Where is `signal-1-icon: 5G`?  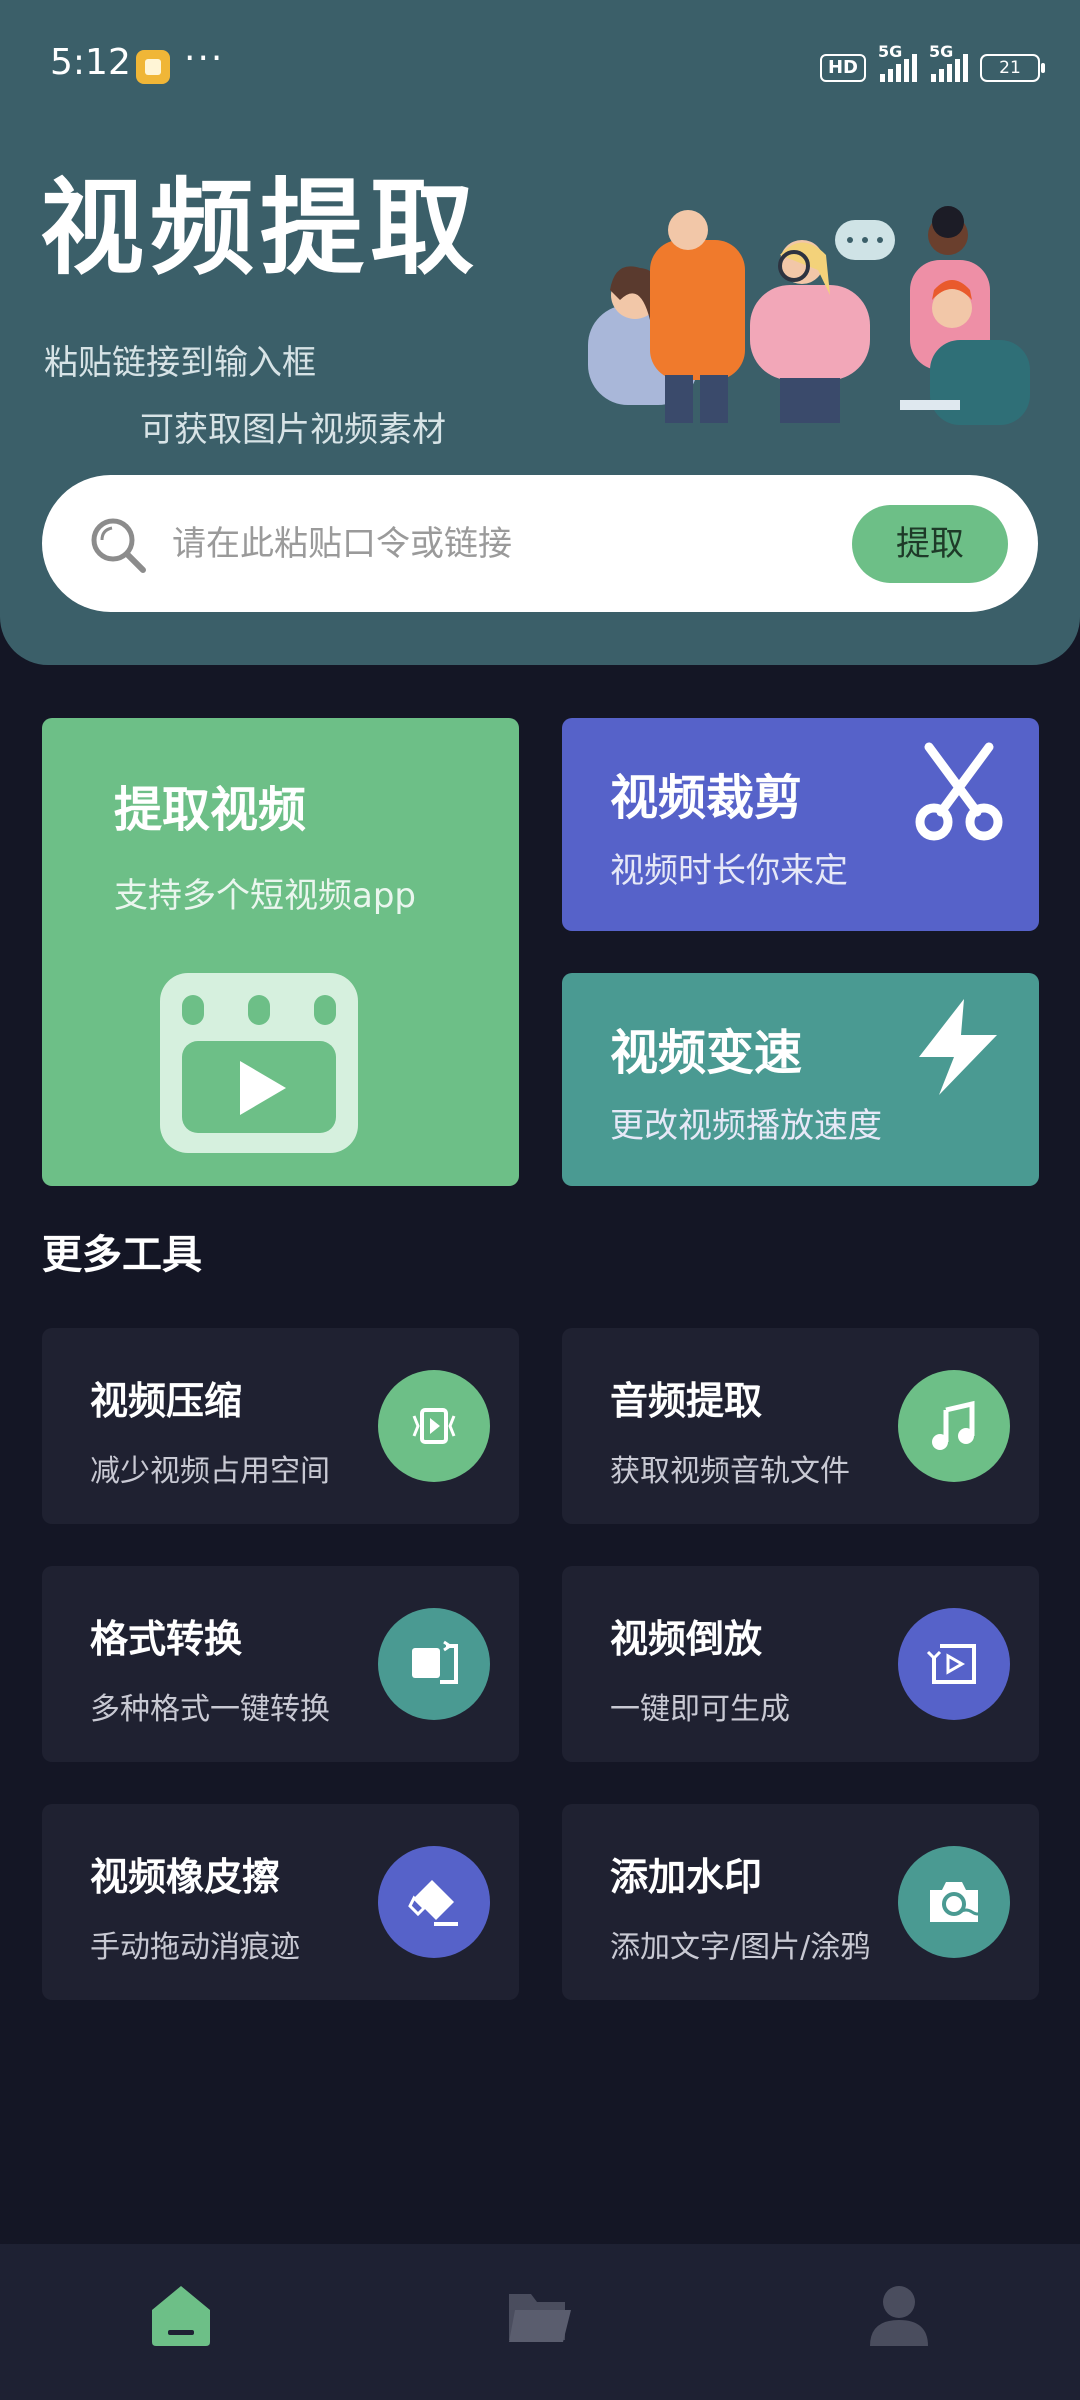 signal-1-icon: 5G is located at coordinates (897, 62).